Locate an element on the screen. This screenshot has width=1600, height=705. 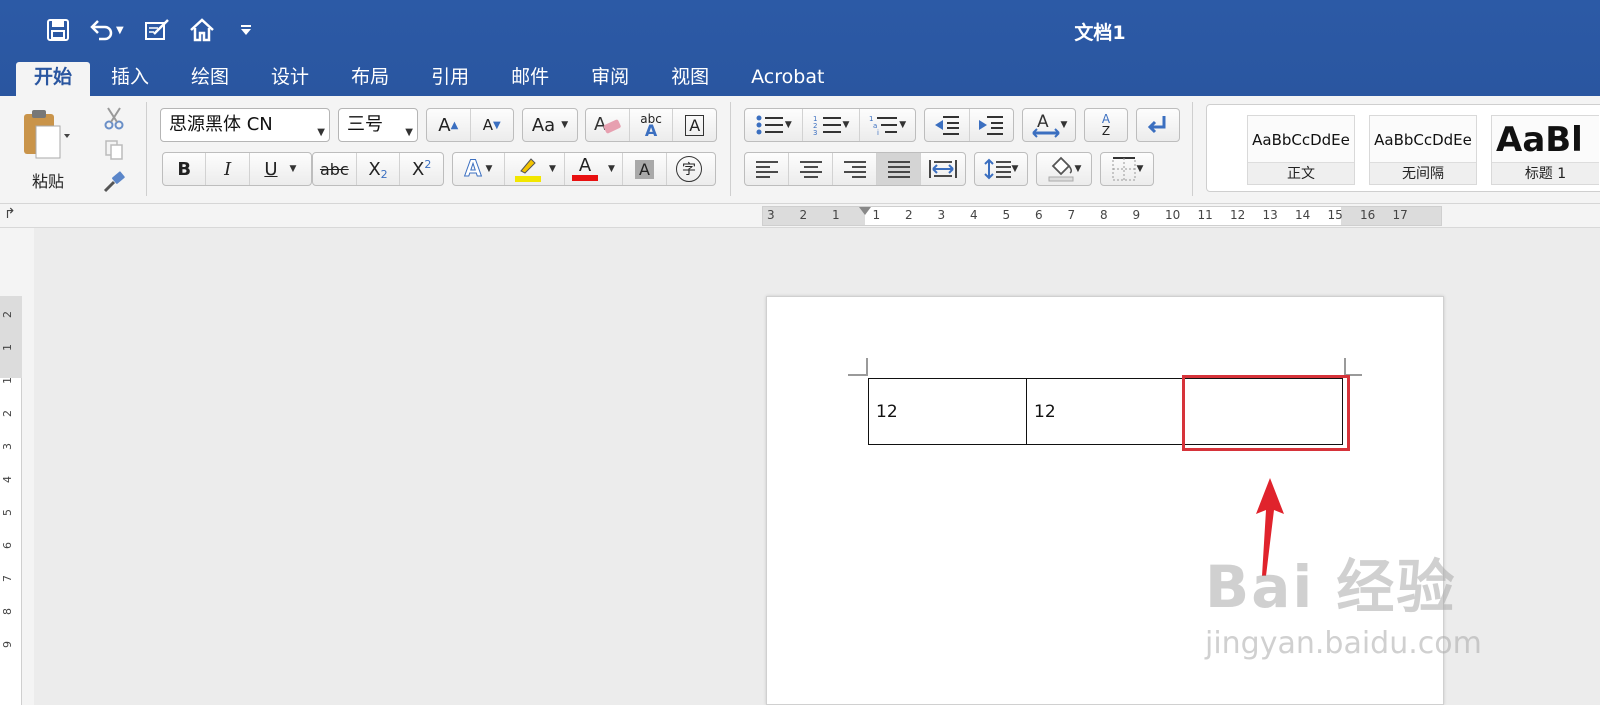
ruler-right-margin is located at coordinates (1391, 216).